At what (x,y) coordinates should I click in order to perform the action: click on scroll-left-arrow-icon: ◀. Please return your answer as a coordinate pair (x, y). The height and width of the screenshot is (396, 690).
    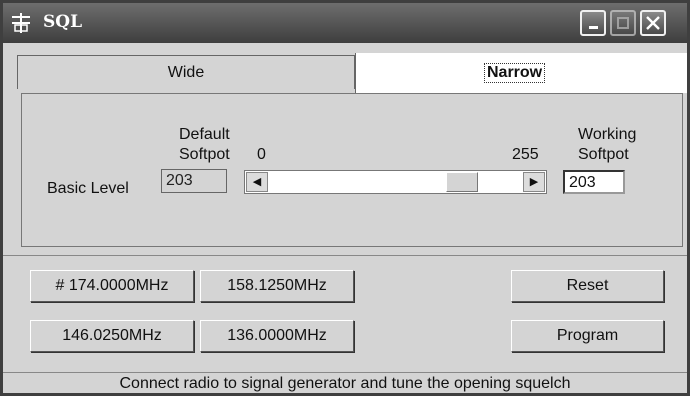
    Looking at the image, I should click on (257, 182).